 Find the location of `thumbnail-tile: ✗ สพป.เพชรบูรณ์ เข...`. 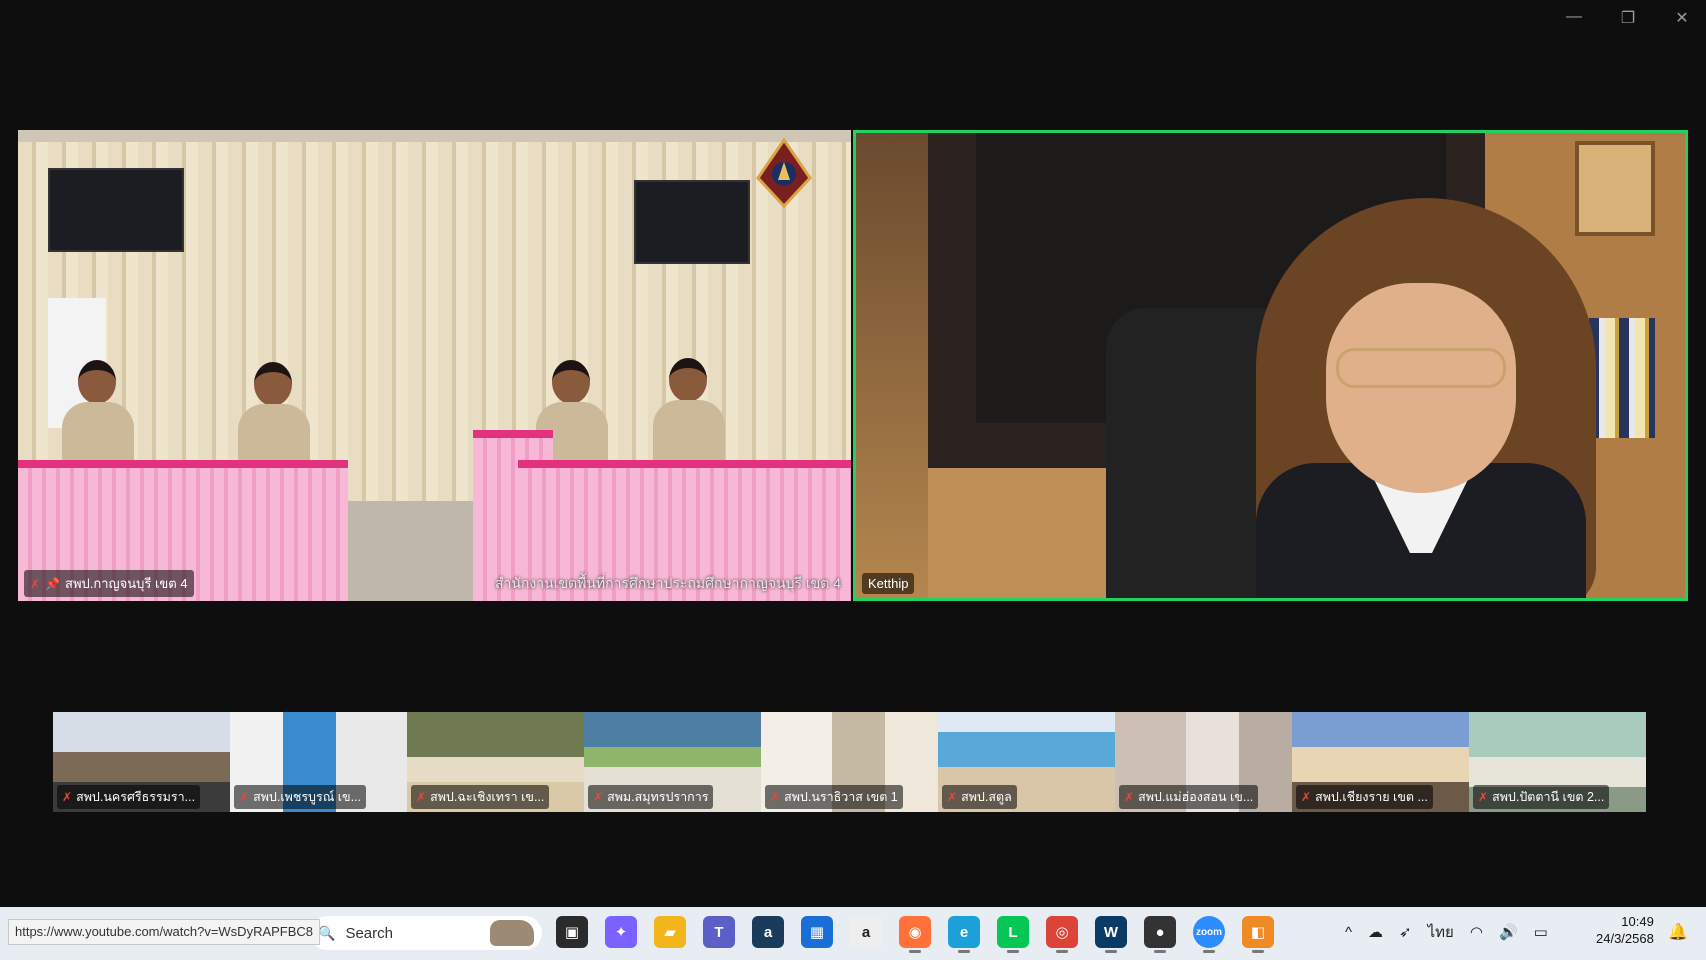

thumbnail-tile: ✗ สพป.เพชรบูรณ์ เข... is located at coordinates (318, 762).